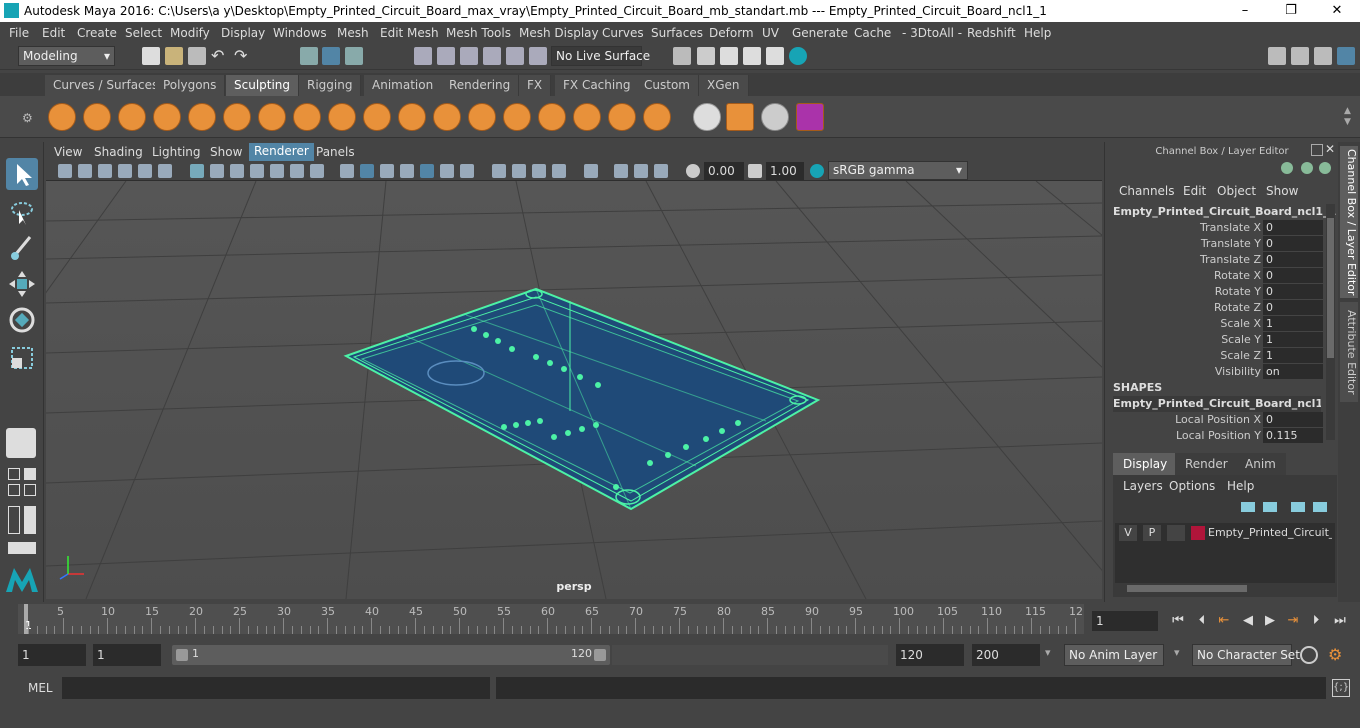 This screenshot has width=1360, height=728. I want to click on move-tool-icon, so click(22, 284).